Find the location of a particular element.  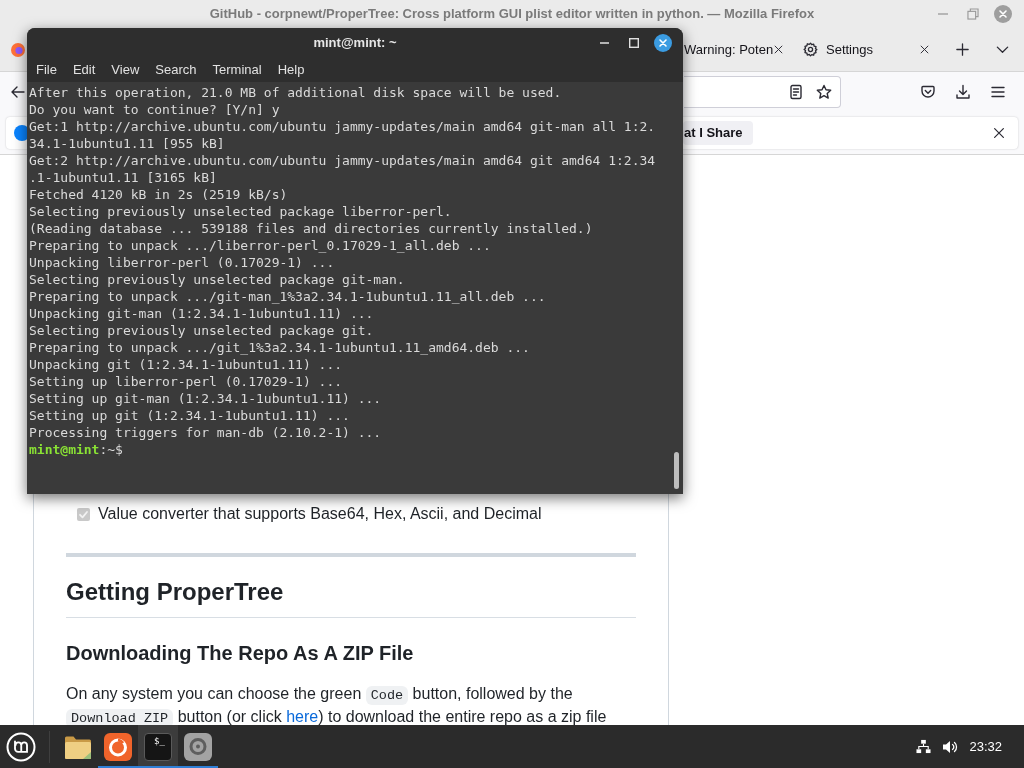

terminal-line: Selecting previously unselected package git. is located at coordinates (201, 330).